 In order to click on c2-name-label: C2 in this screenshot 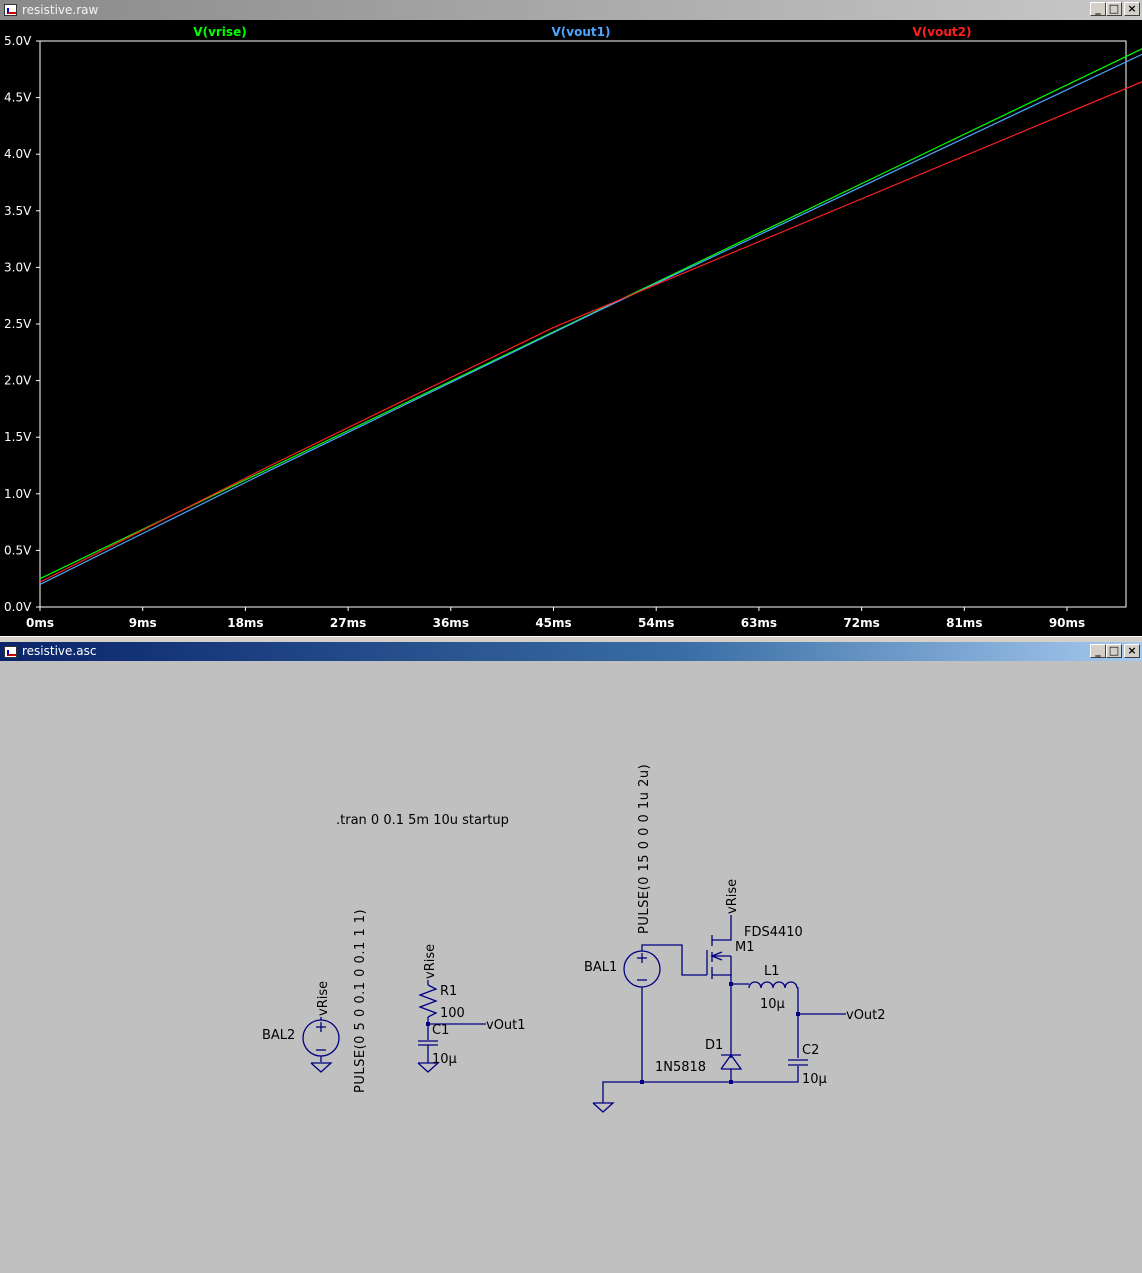, I will do `click(810, 1050)`.